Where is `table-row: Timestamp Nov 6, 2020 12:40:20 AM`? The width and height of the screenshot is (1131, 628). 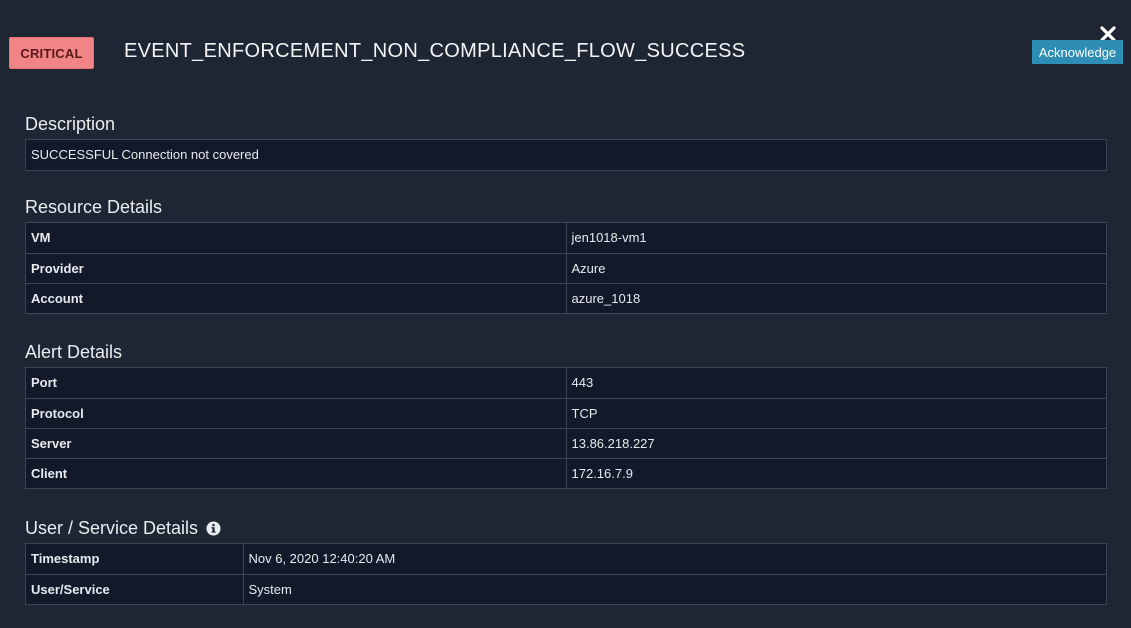 table-row: Timestamp Nov 6, 2020 12:40:20 AM is located at coordinates (566, 559).